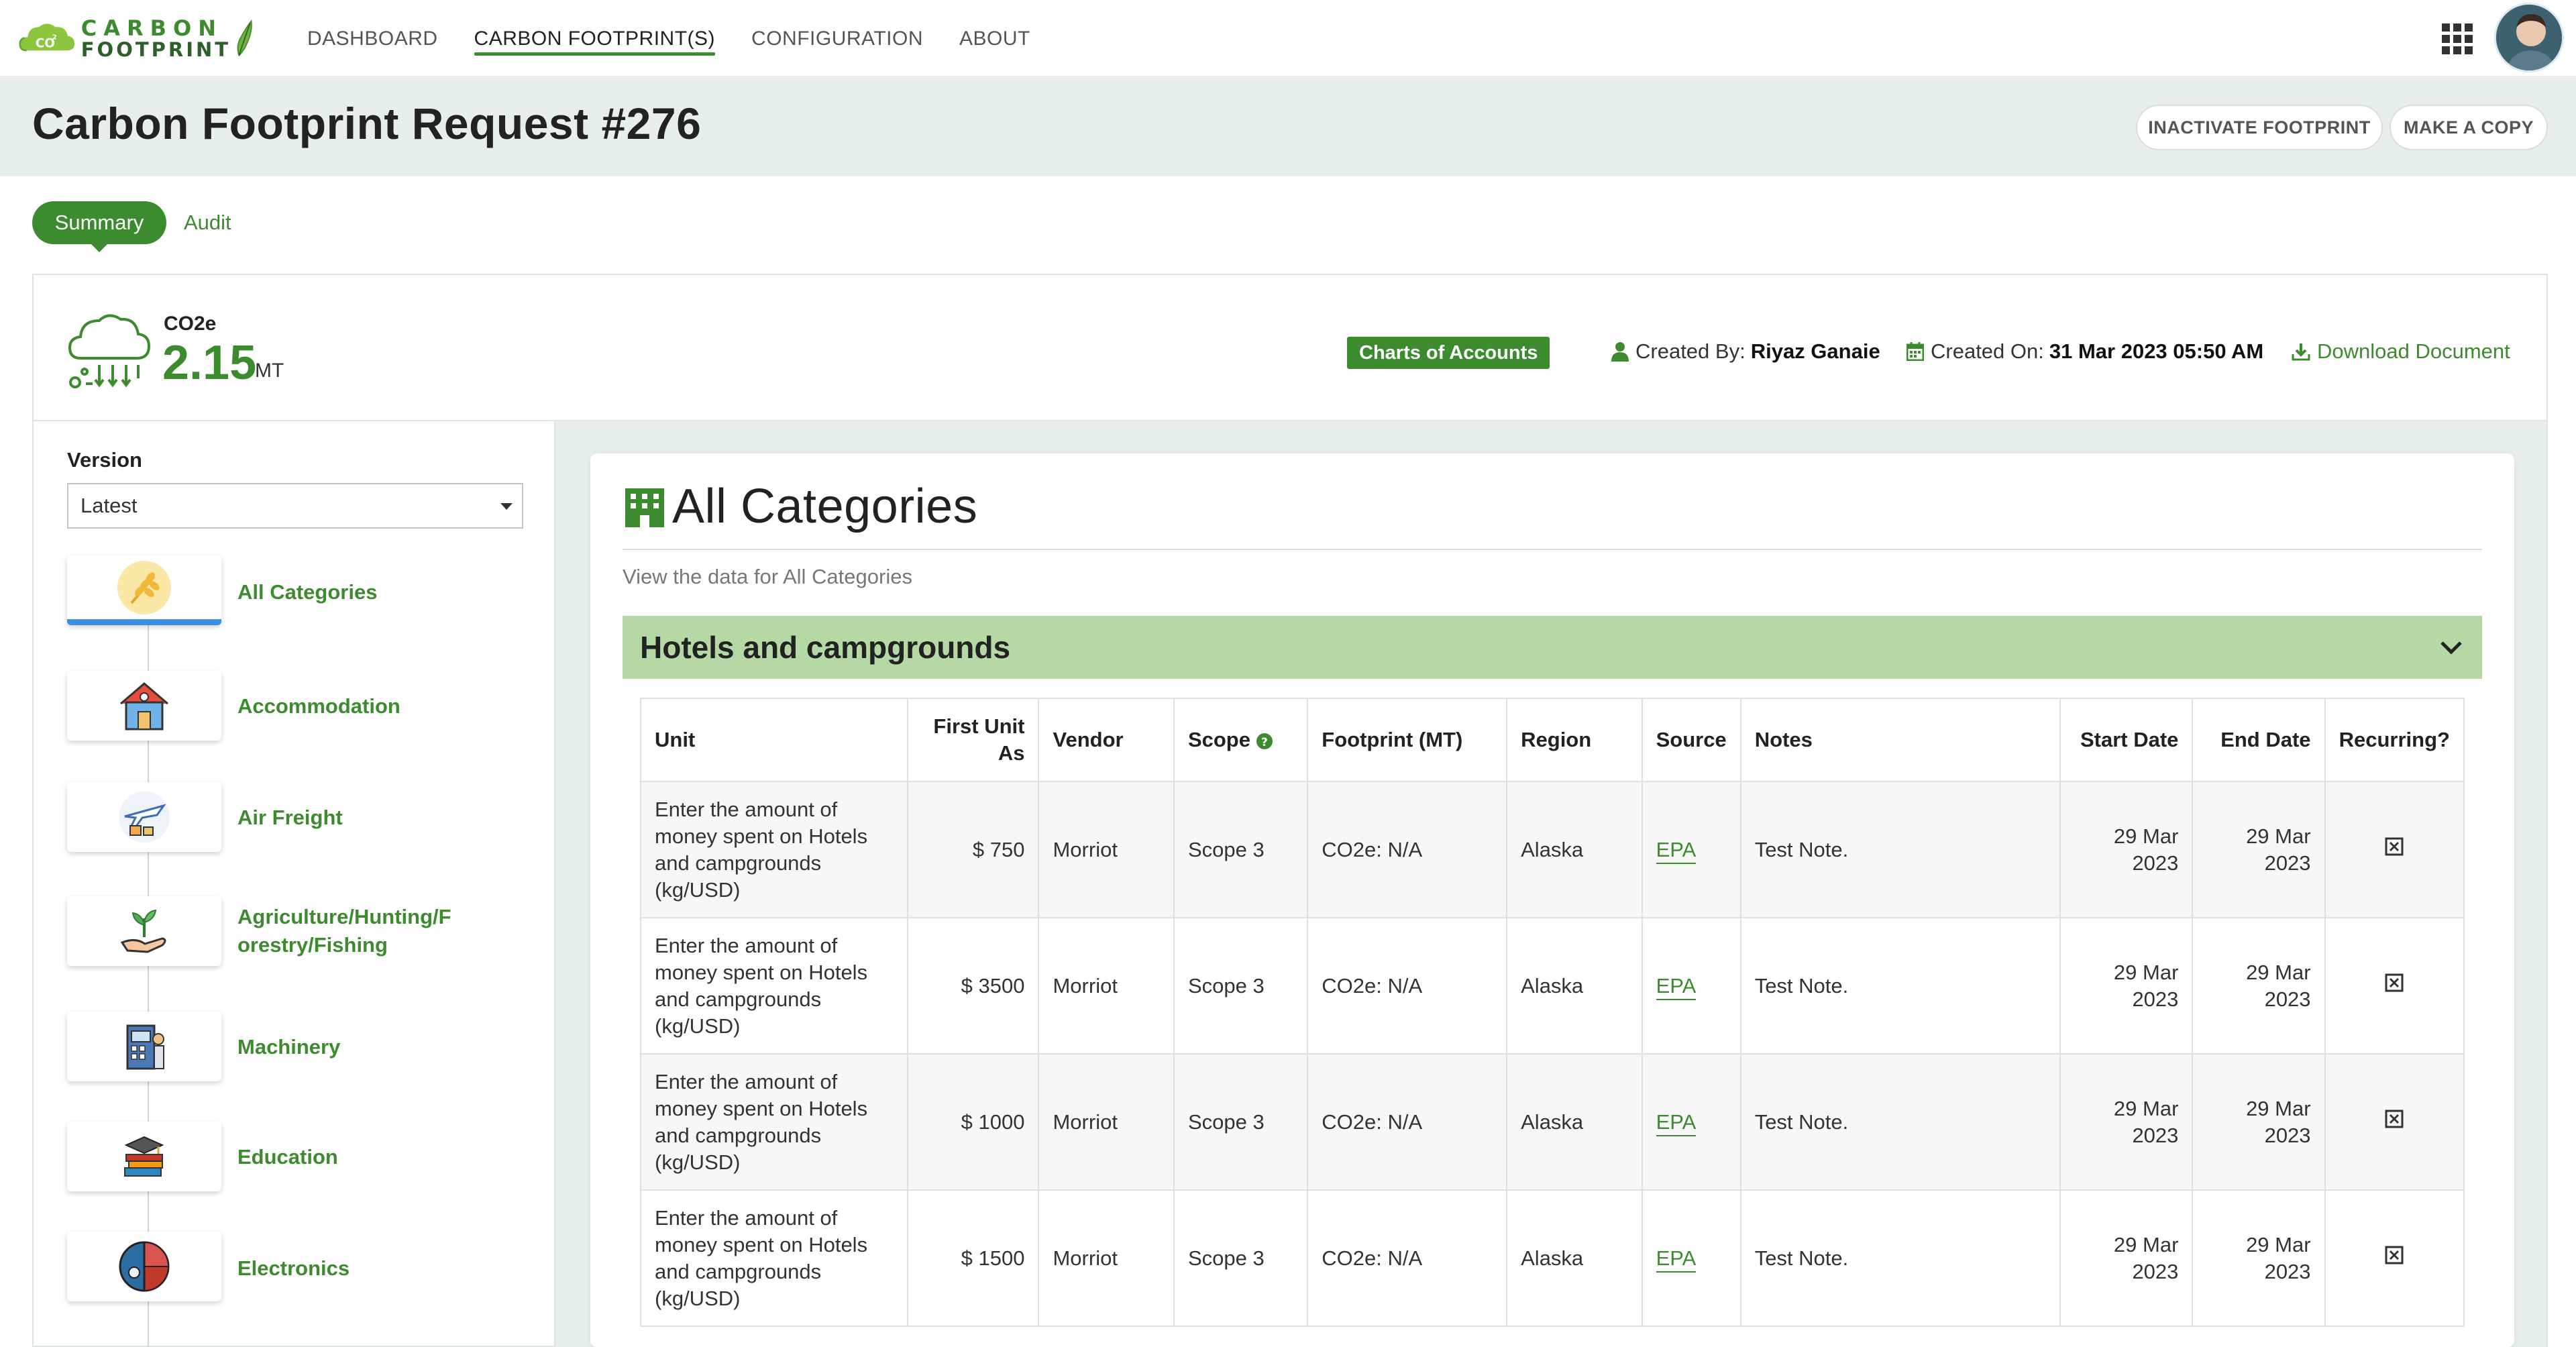 The height and width of the screenshot is (1347, 2576). I want to click on svg-text: 2, so click(54, 38).